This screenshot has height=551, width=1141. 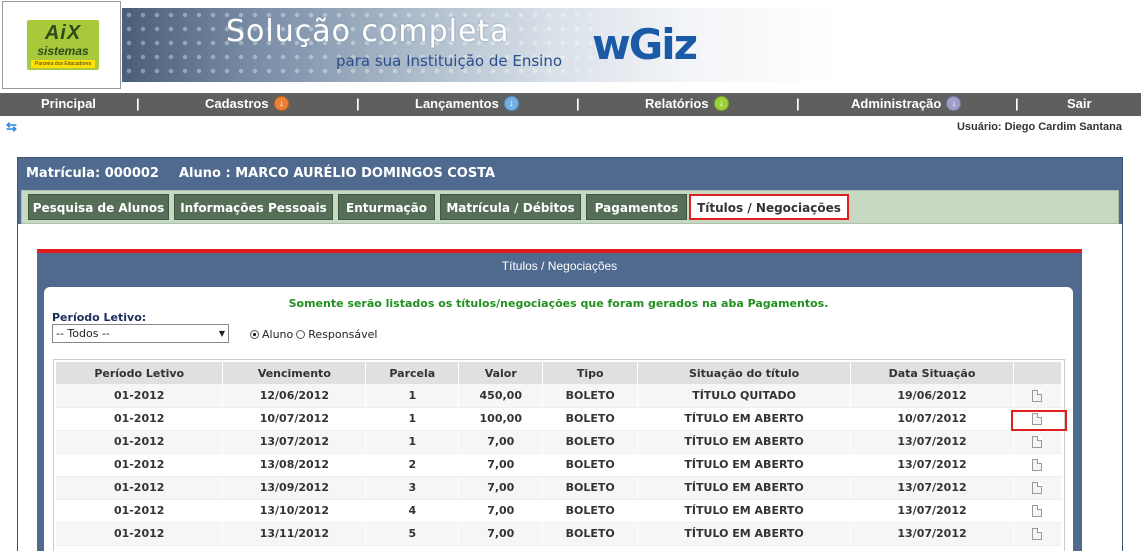 I want to click on orange-arrow-down-icon: ↓, so click(x=281, y=103).